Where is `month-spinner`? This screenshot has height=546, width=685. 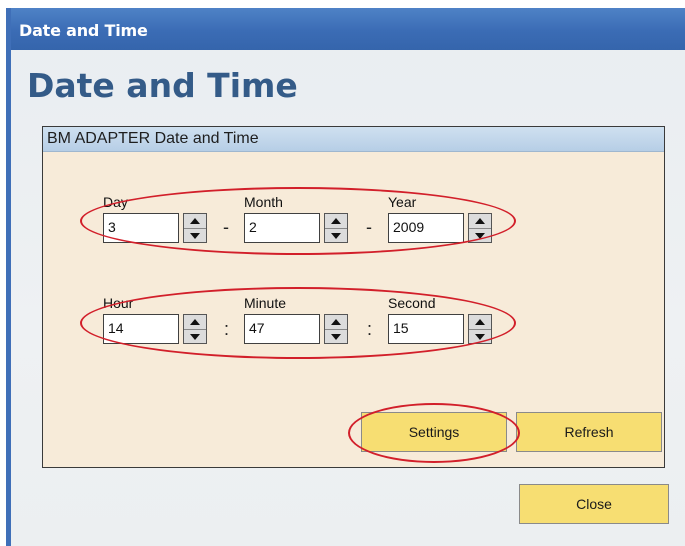
month-spinner is located at coordinates (336, 228).